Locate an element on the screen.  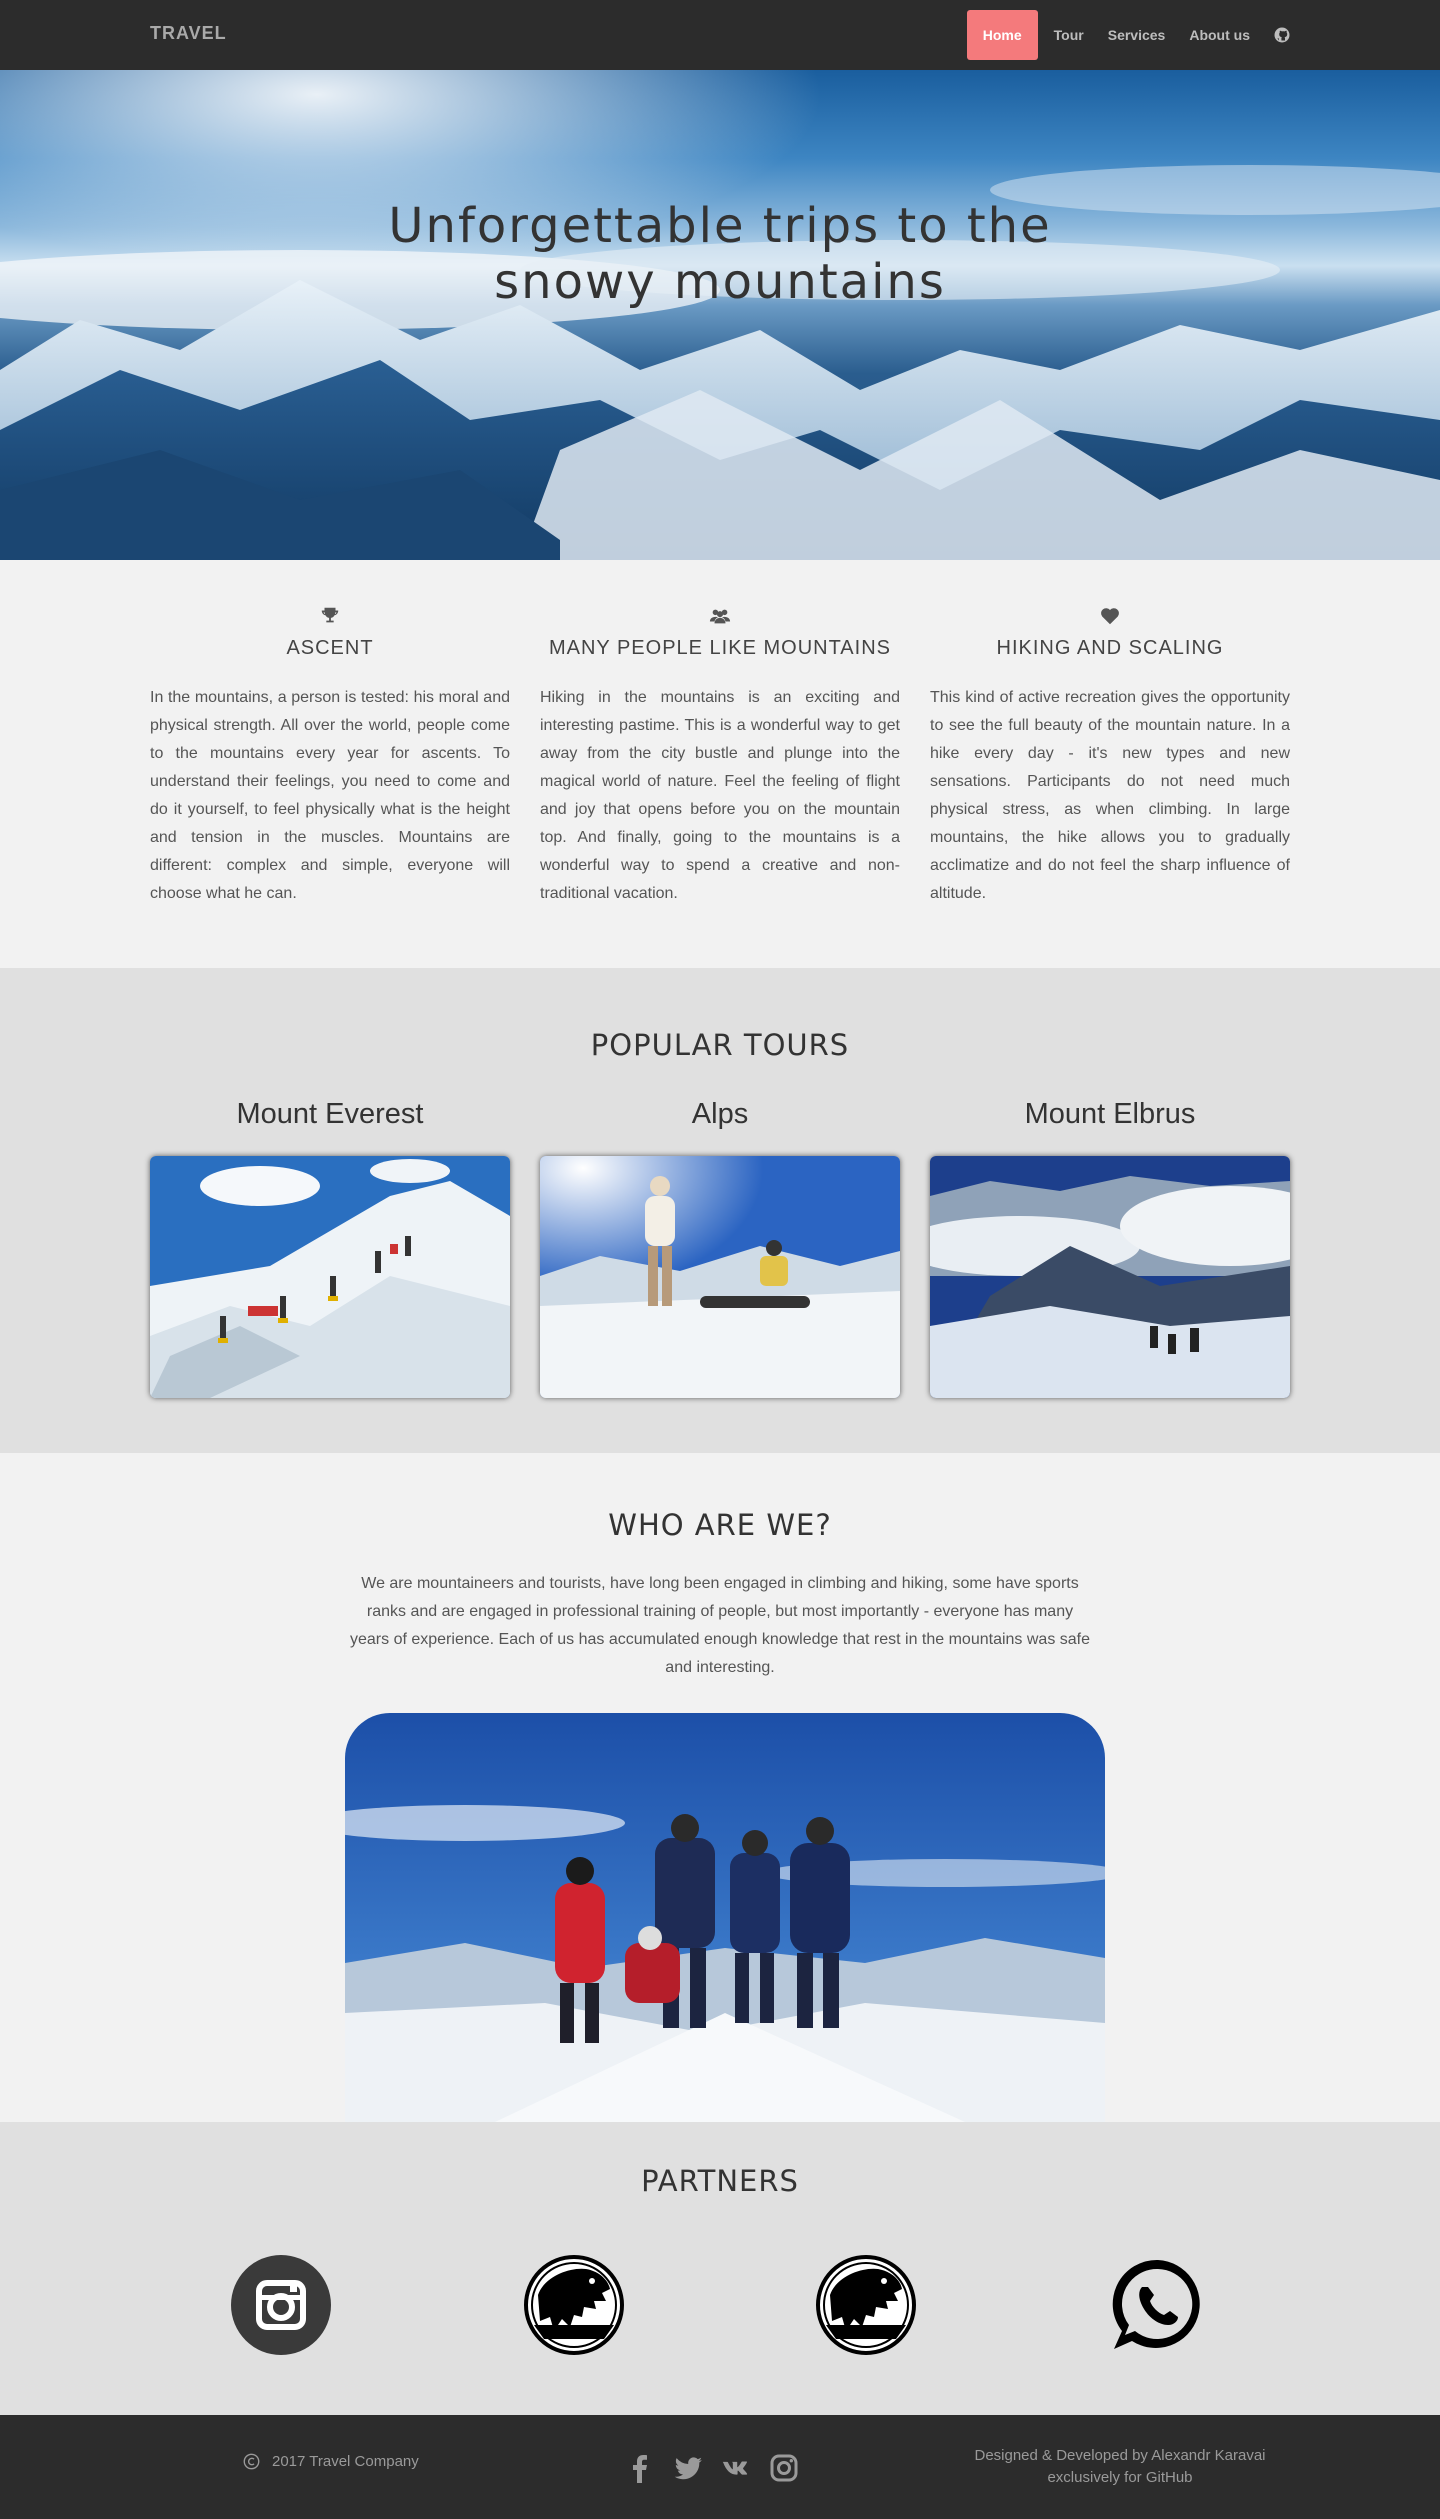
tour-name: Mount Everest is located at coordinates (330, 1114).